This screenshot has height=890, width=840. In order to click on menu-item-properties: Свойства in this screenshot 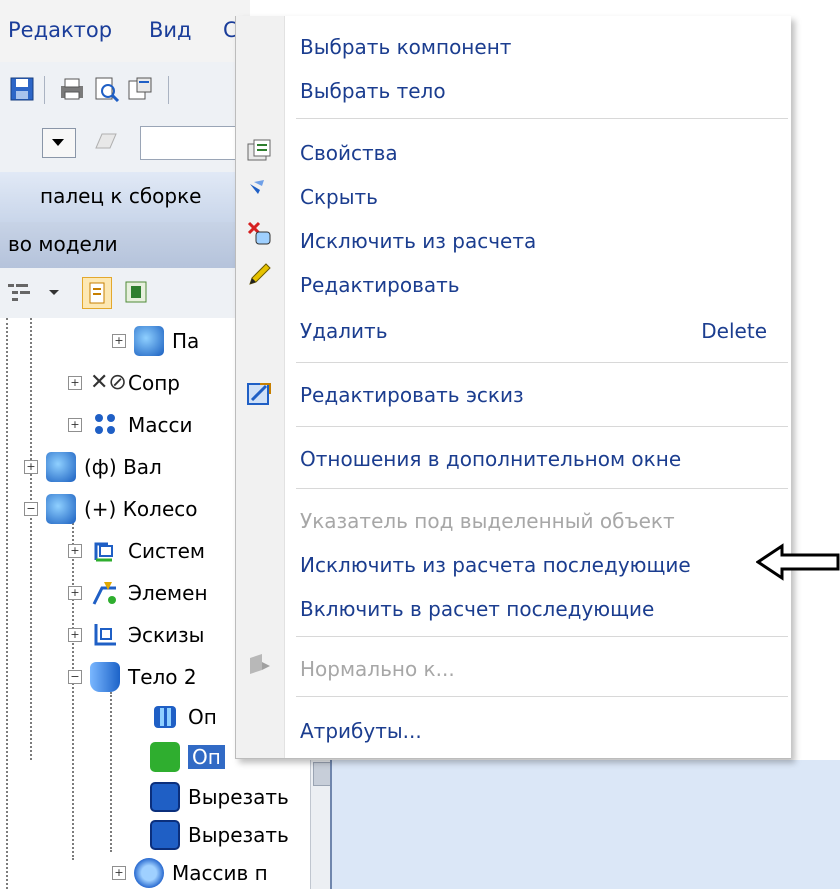, I will do `click(537, 154)`.